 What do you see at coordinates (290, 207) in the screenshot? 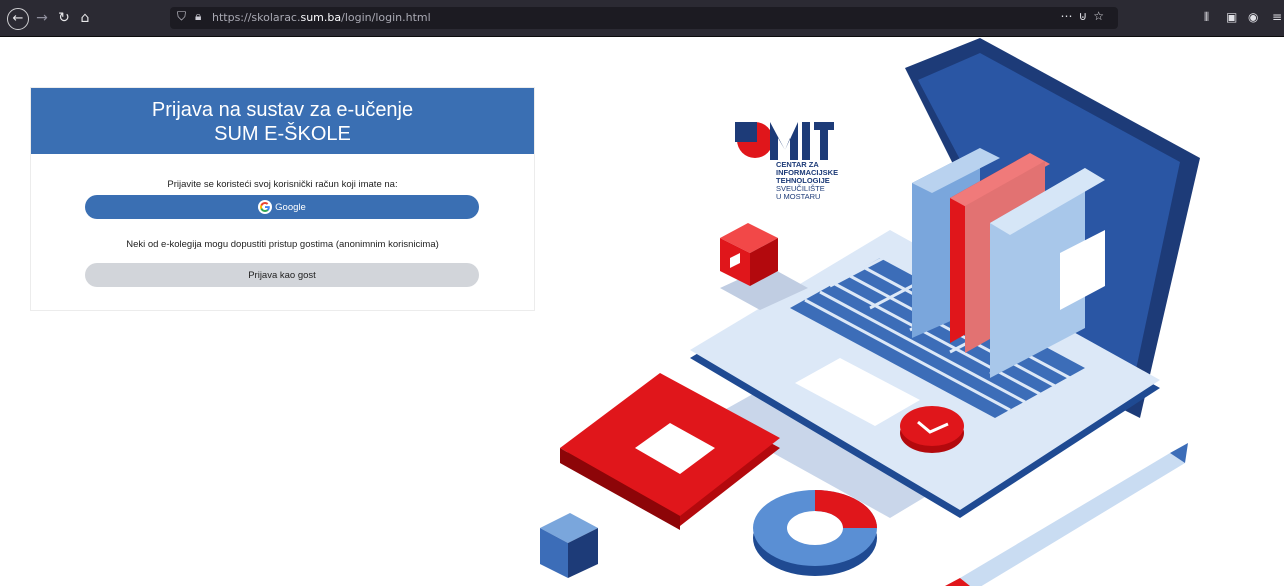
I see `google-button-label: Google` at bounding box center [290, 207].